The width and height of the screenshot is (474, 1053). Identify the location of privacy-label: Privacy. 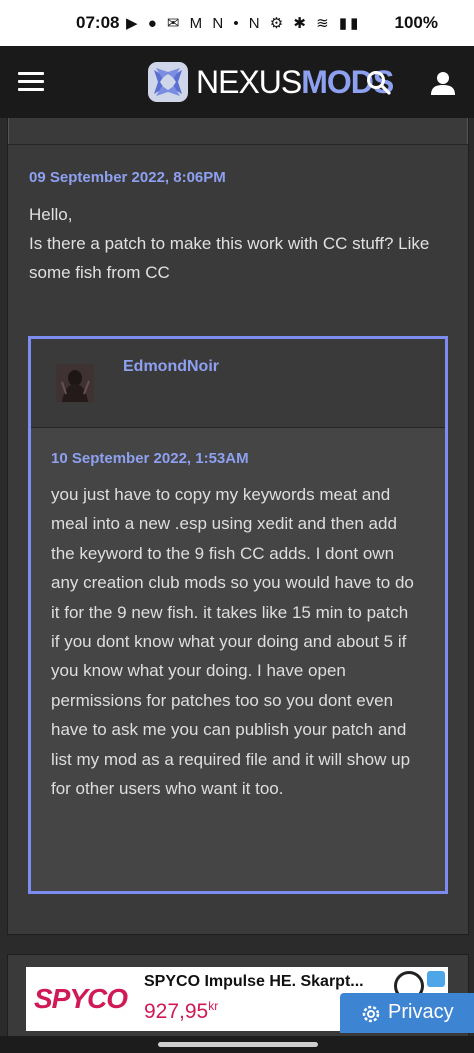
(421, 1012).